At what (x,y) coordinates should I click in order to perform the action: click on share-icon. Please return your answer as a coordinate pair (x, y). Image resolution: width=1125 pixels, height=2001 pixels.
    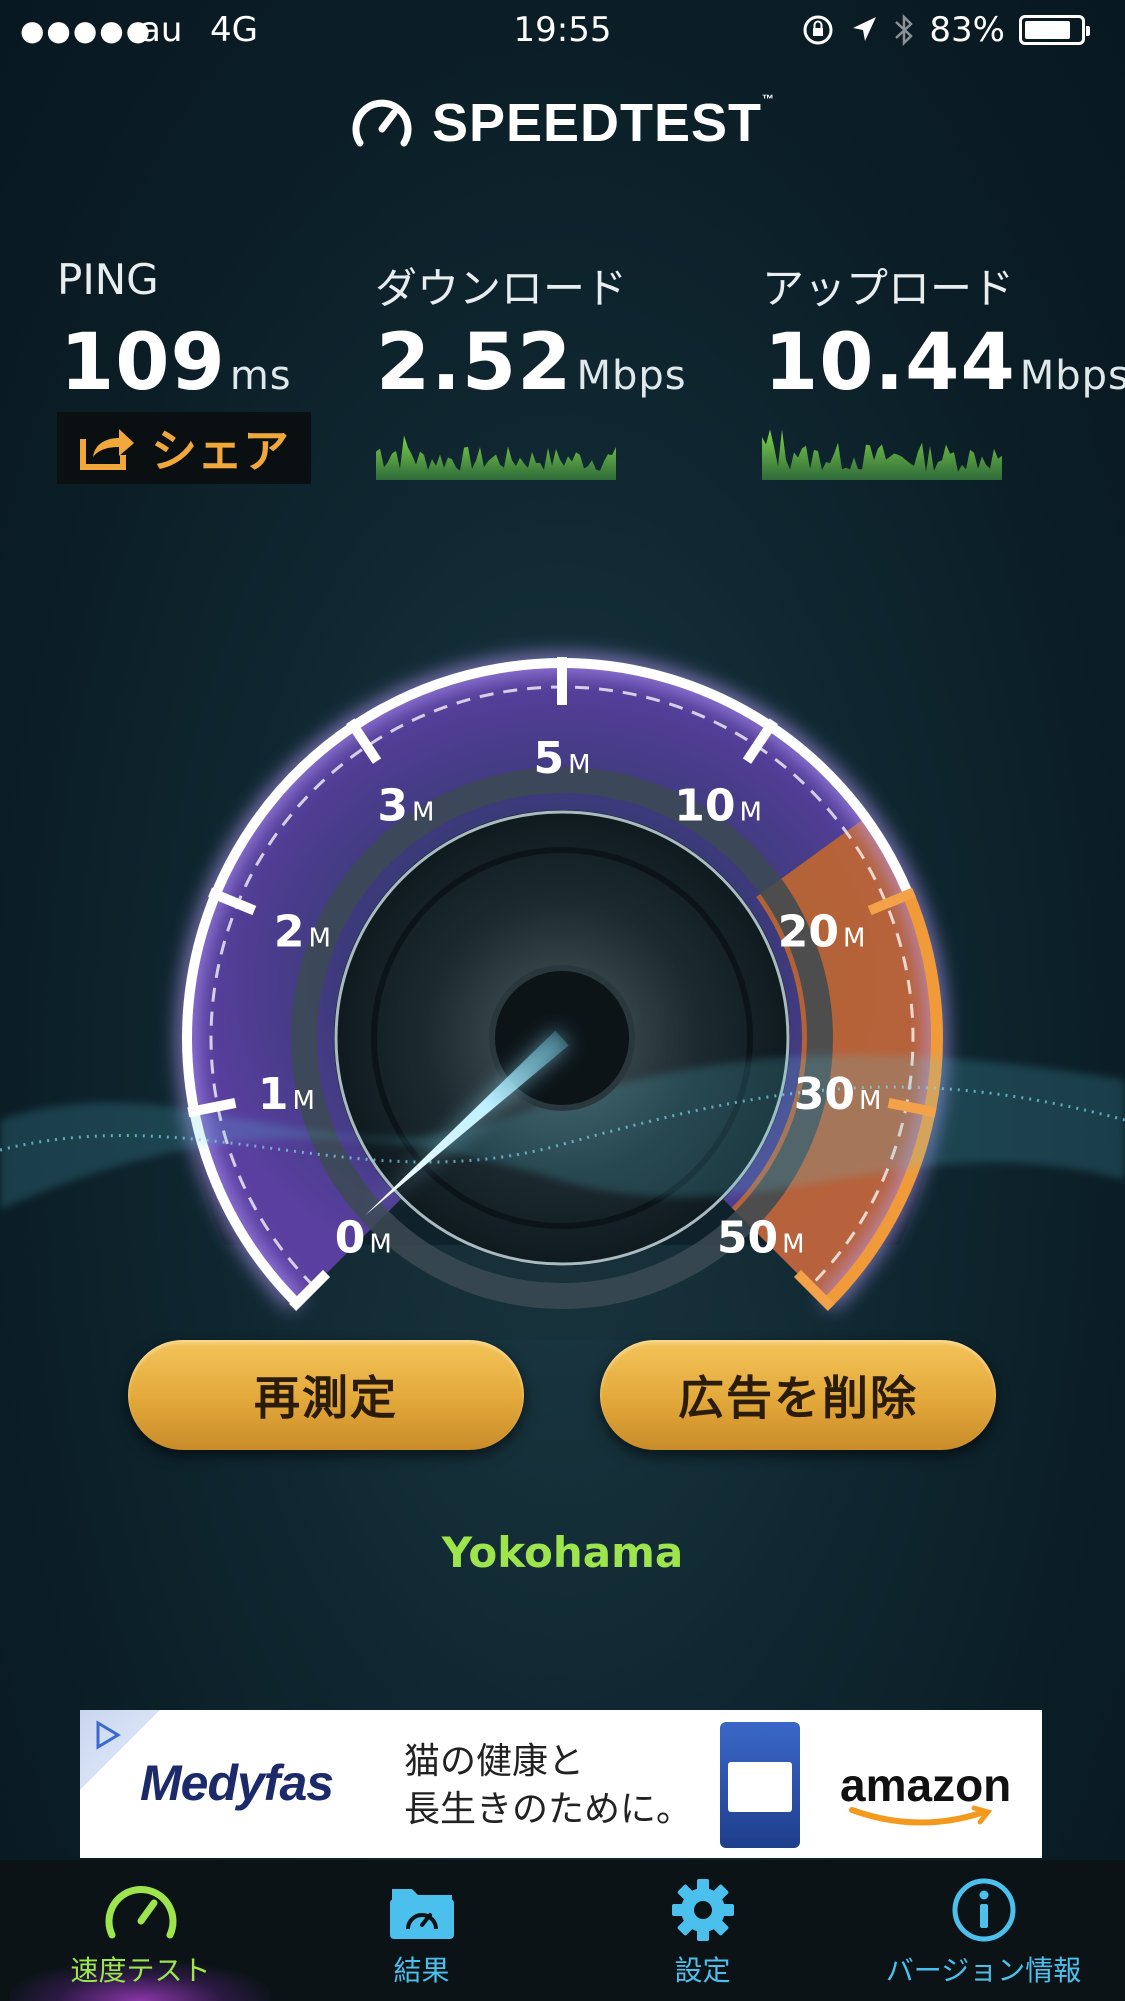
    Looking at the image, I should click on (107, 449).